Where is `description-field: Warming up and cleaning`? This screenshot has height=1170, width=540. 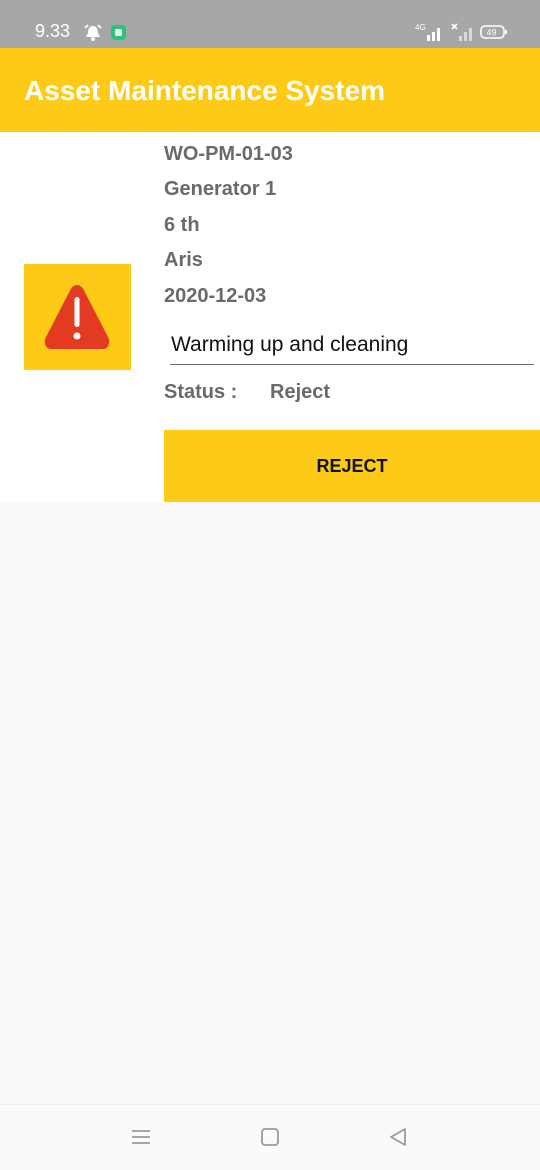
description-field: Warming up and cleaning is located at coordinates (352, 349).